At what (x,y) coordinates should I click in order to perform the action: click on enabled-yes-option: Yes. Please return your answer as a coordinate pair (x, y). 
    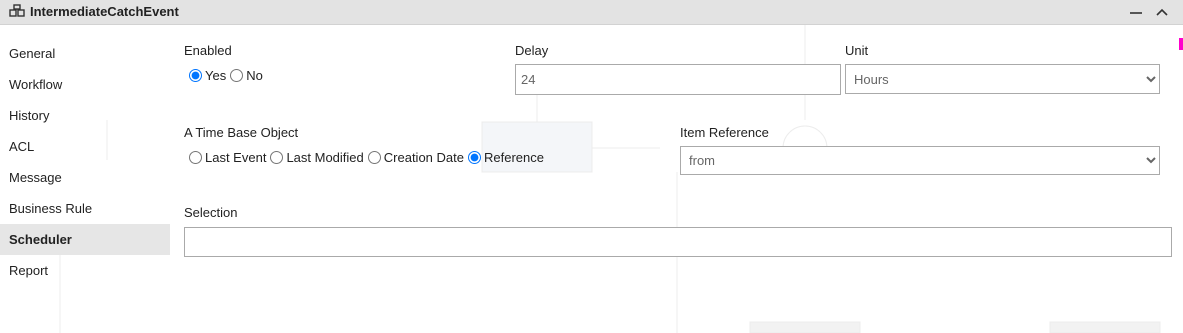
    Looking at the image, I should click on (207, 75).